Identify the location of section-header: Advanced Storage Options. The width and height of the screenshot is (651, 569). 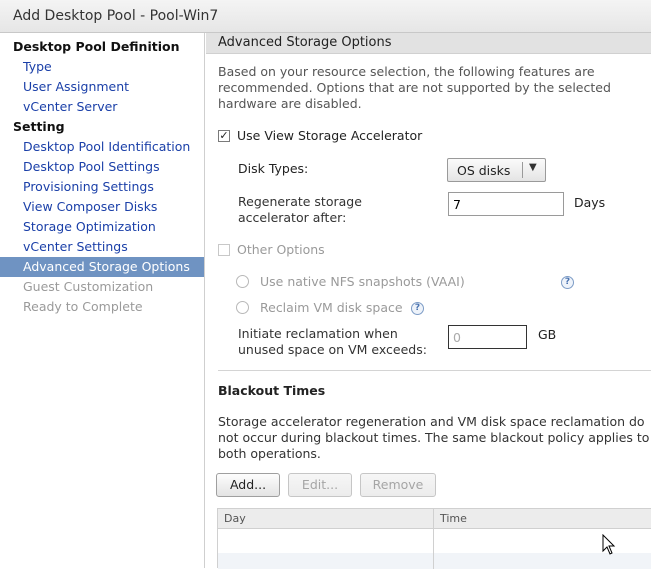
(428, 43).